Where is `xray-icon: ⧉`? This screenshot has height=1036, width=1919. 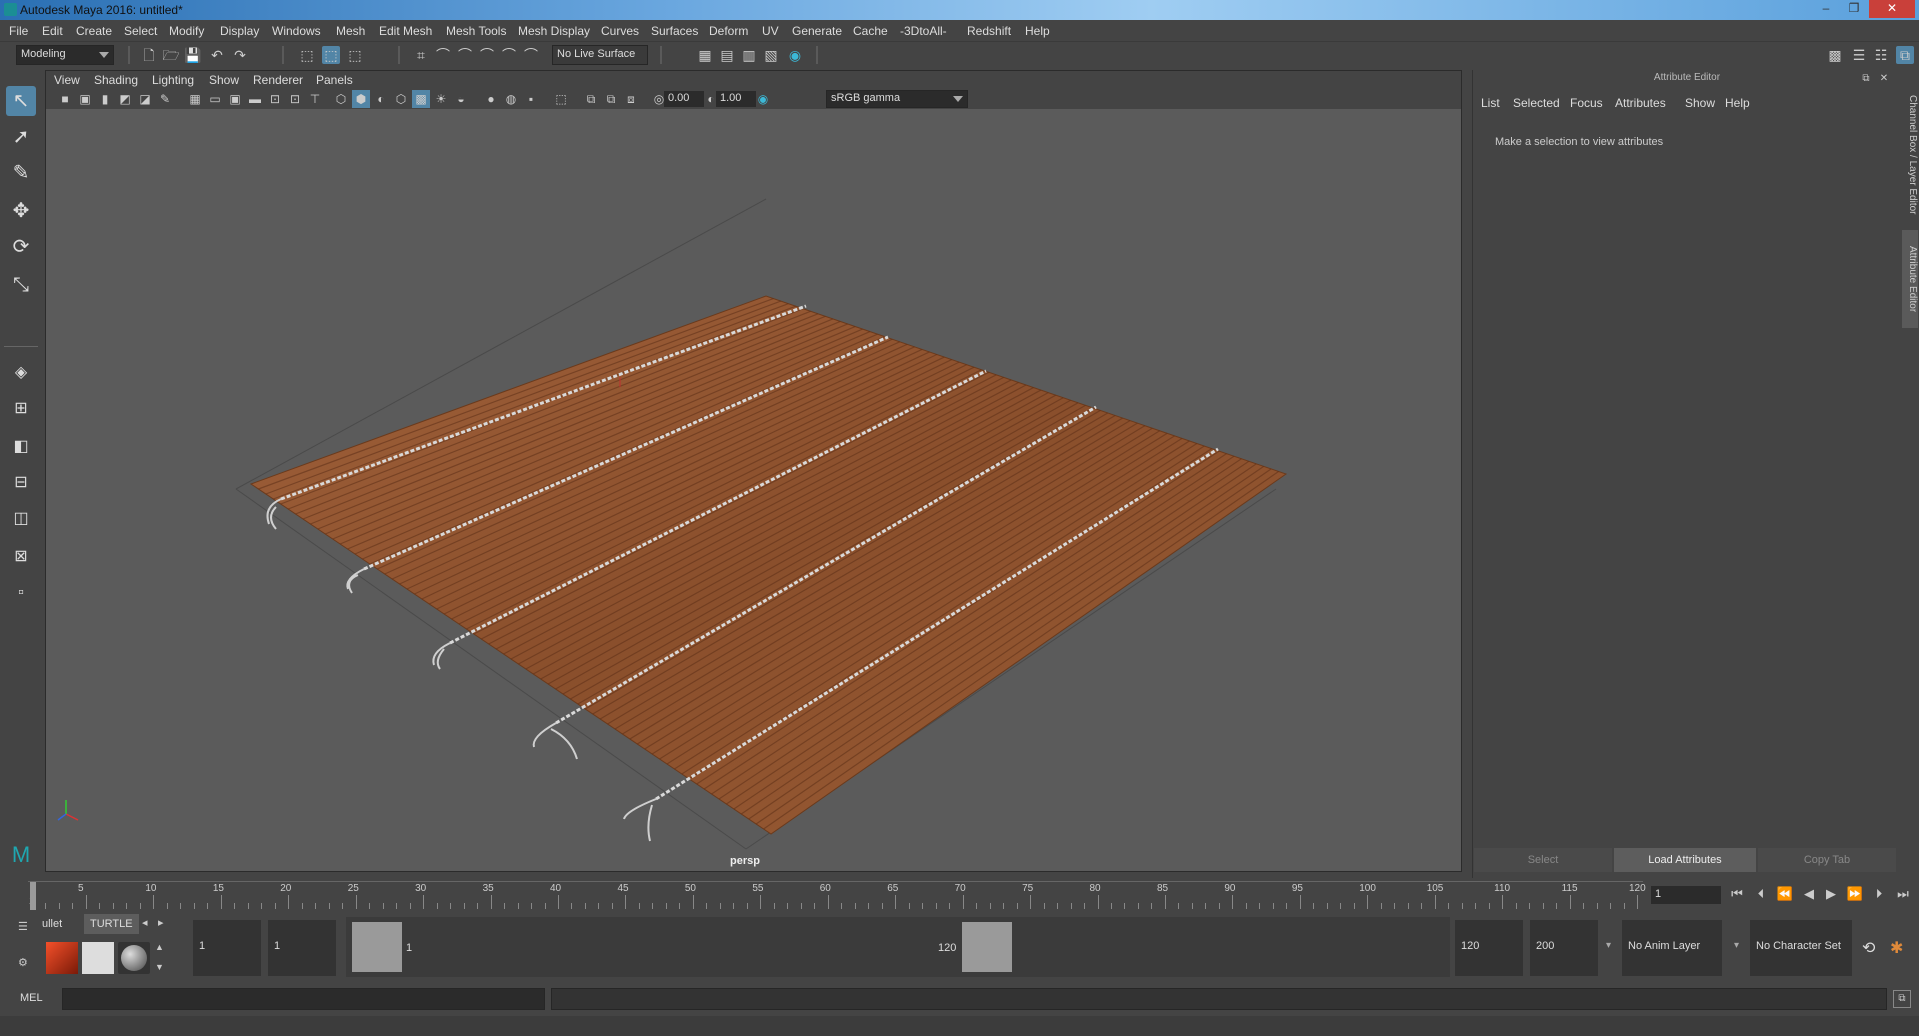 xray-icon: ⧉ is located at coordinates (591, 99).